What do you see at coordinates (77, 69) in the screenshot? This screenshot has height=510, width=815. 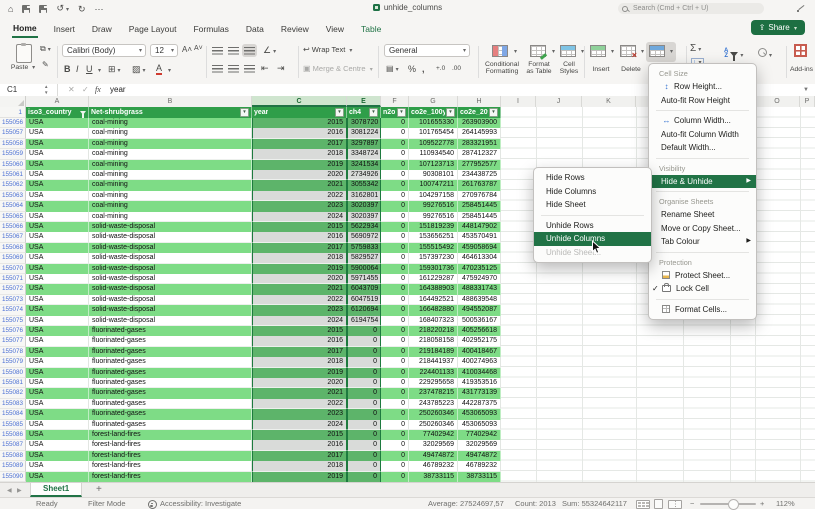 I see `italic-button: I` at bounding box center [77, 69].